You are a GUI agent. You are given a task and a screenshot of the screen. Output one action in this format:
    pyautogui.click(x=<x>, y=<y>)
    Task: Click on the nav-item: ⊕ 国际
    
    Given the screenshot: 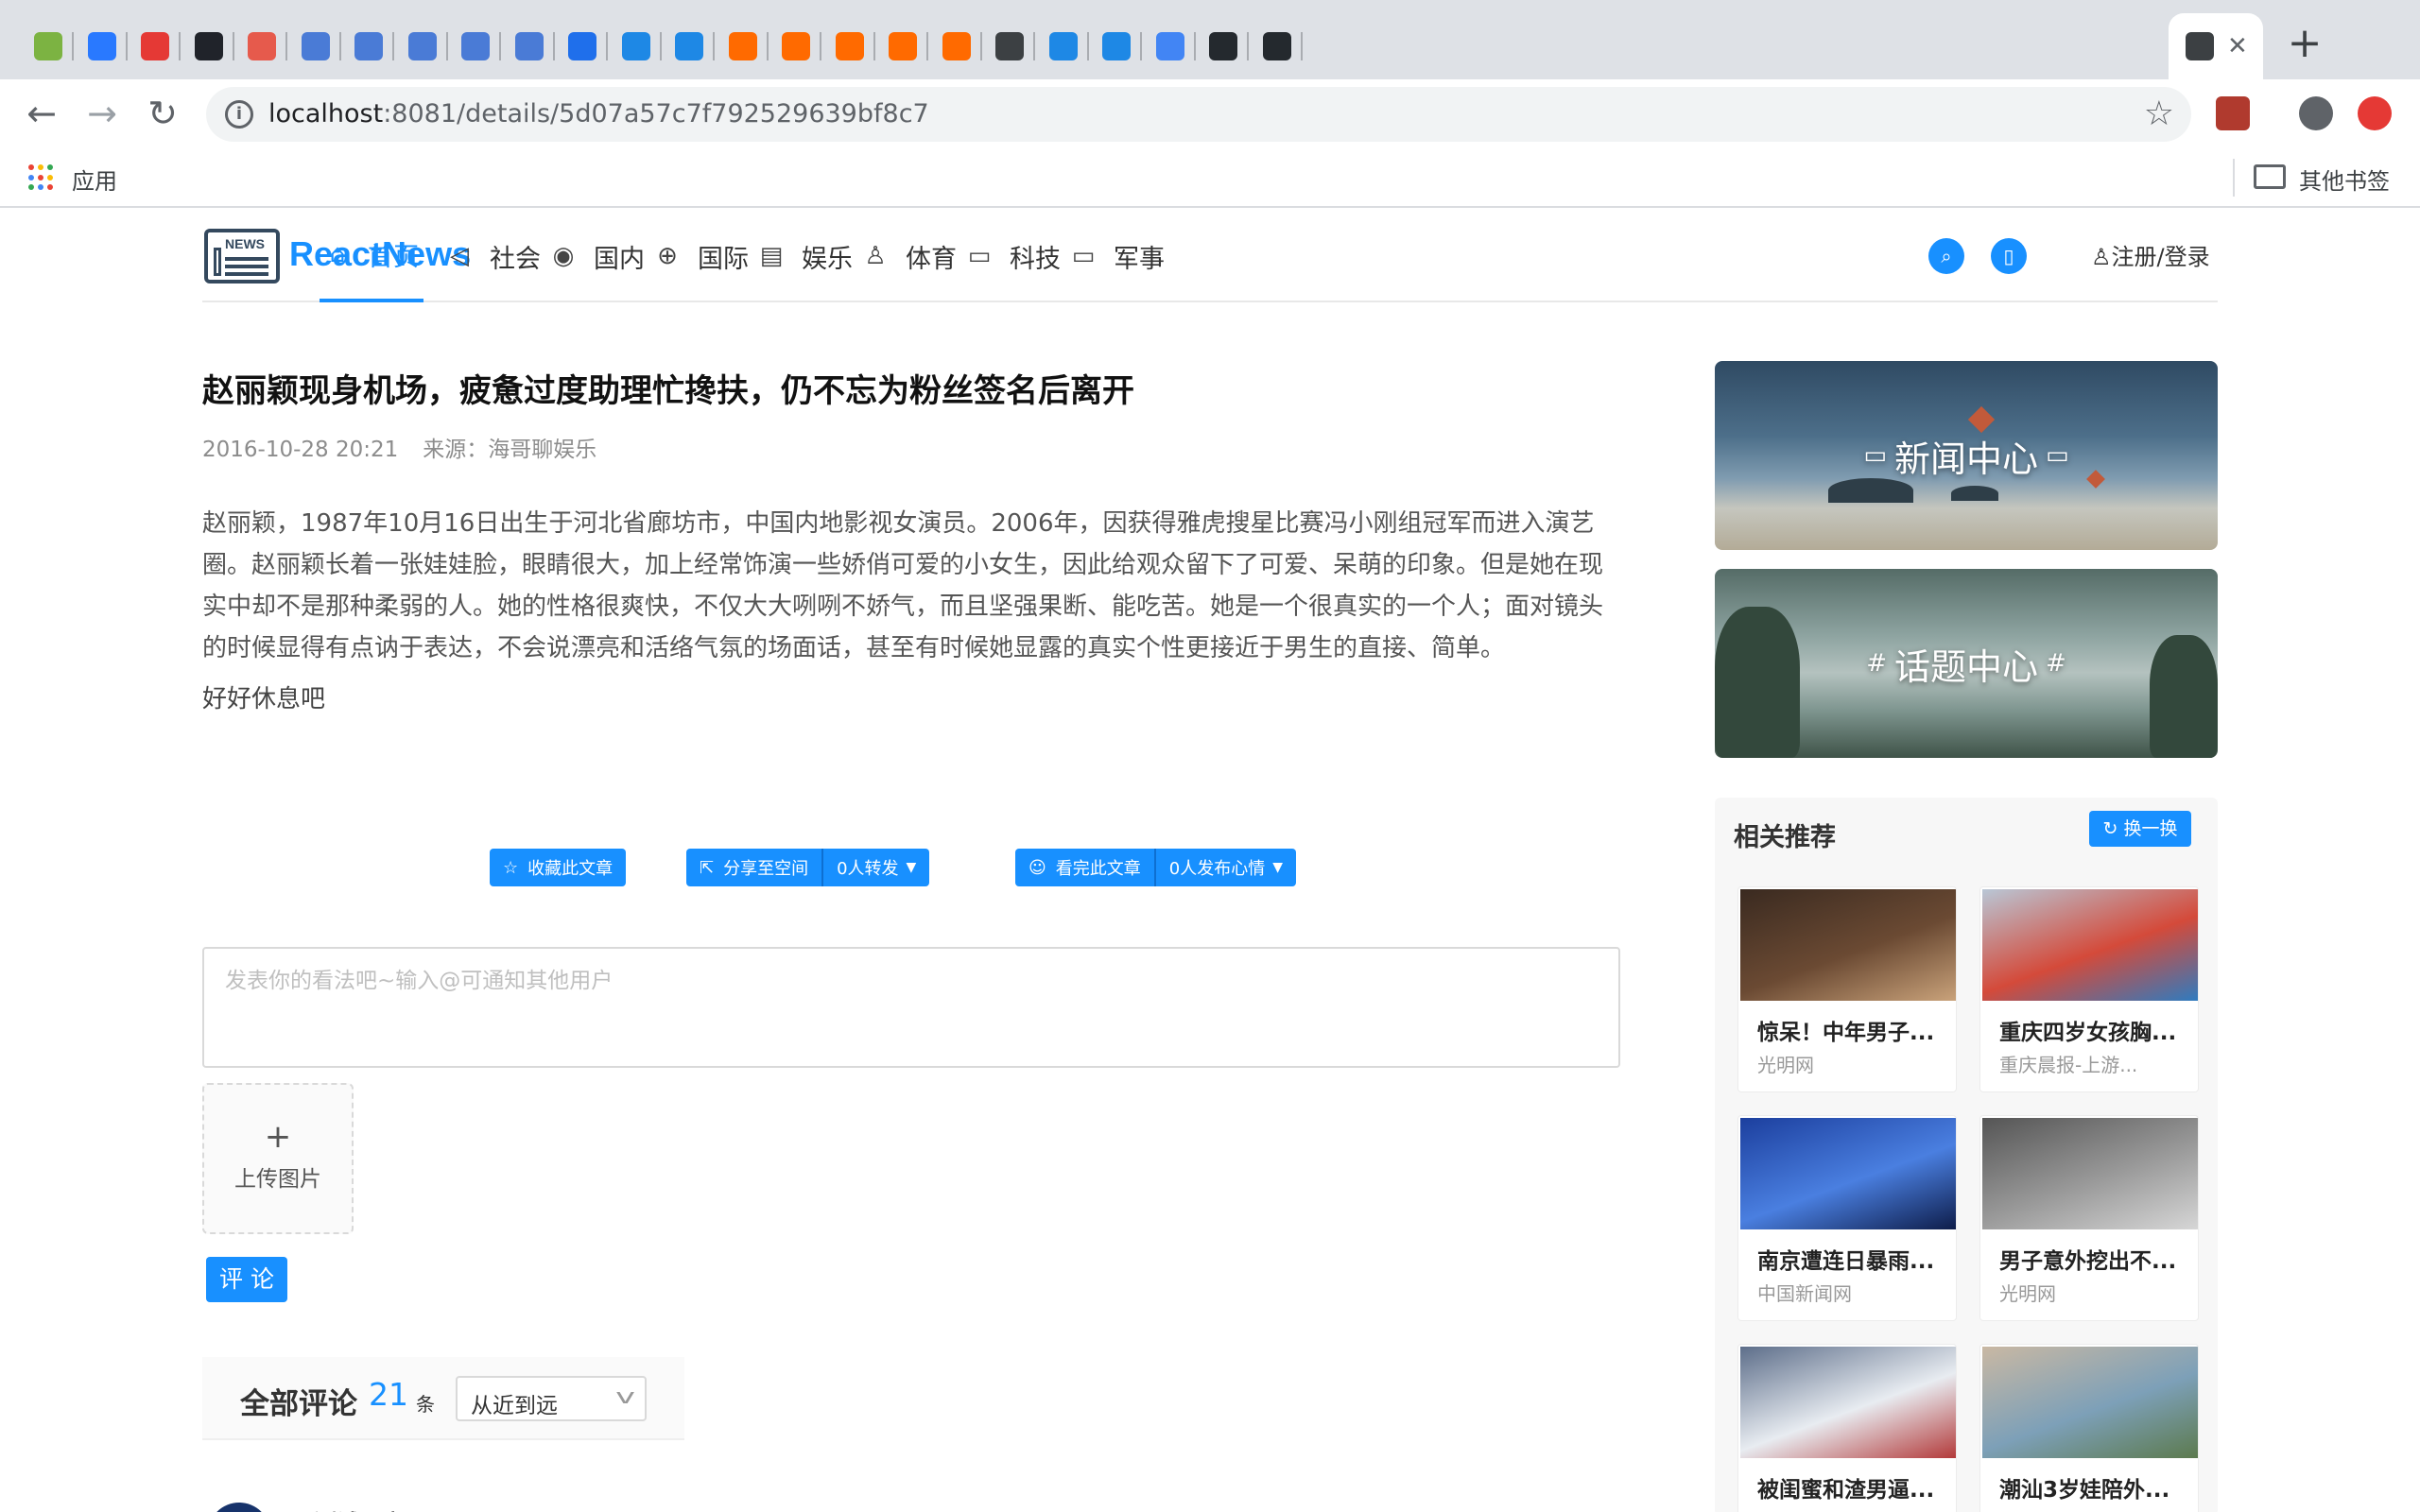 What is the action you would take?
    pyautogui.click(x=701, y=256)
    